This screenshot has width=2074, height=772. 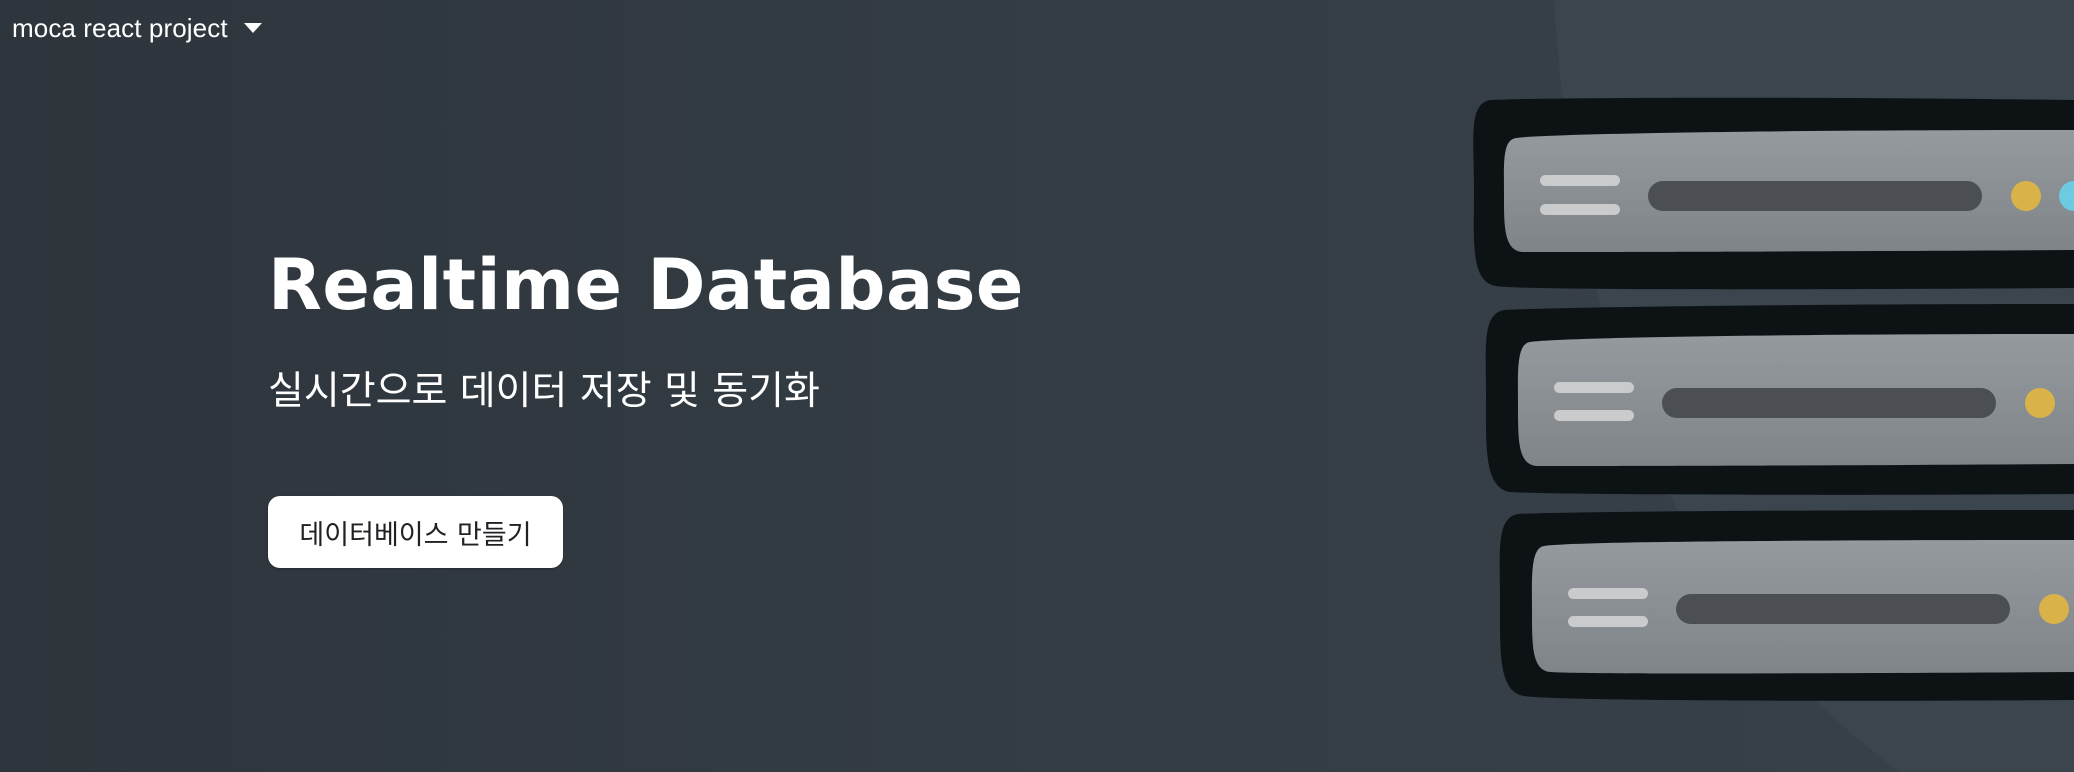 I want to click on project-name: moca react project, so click(x=120, y=27).